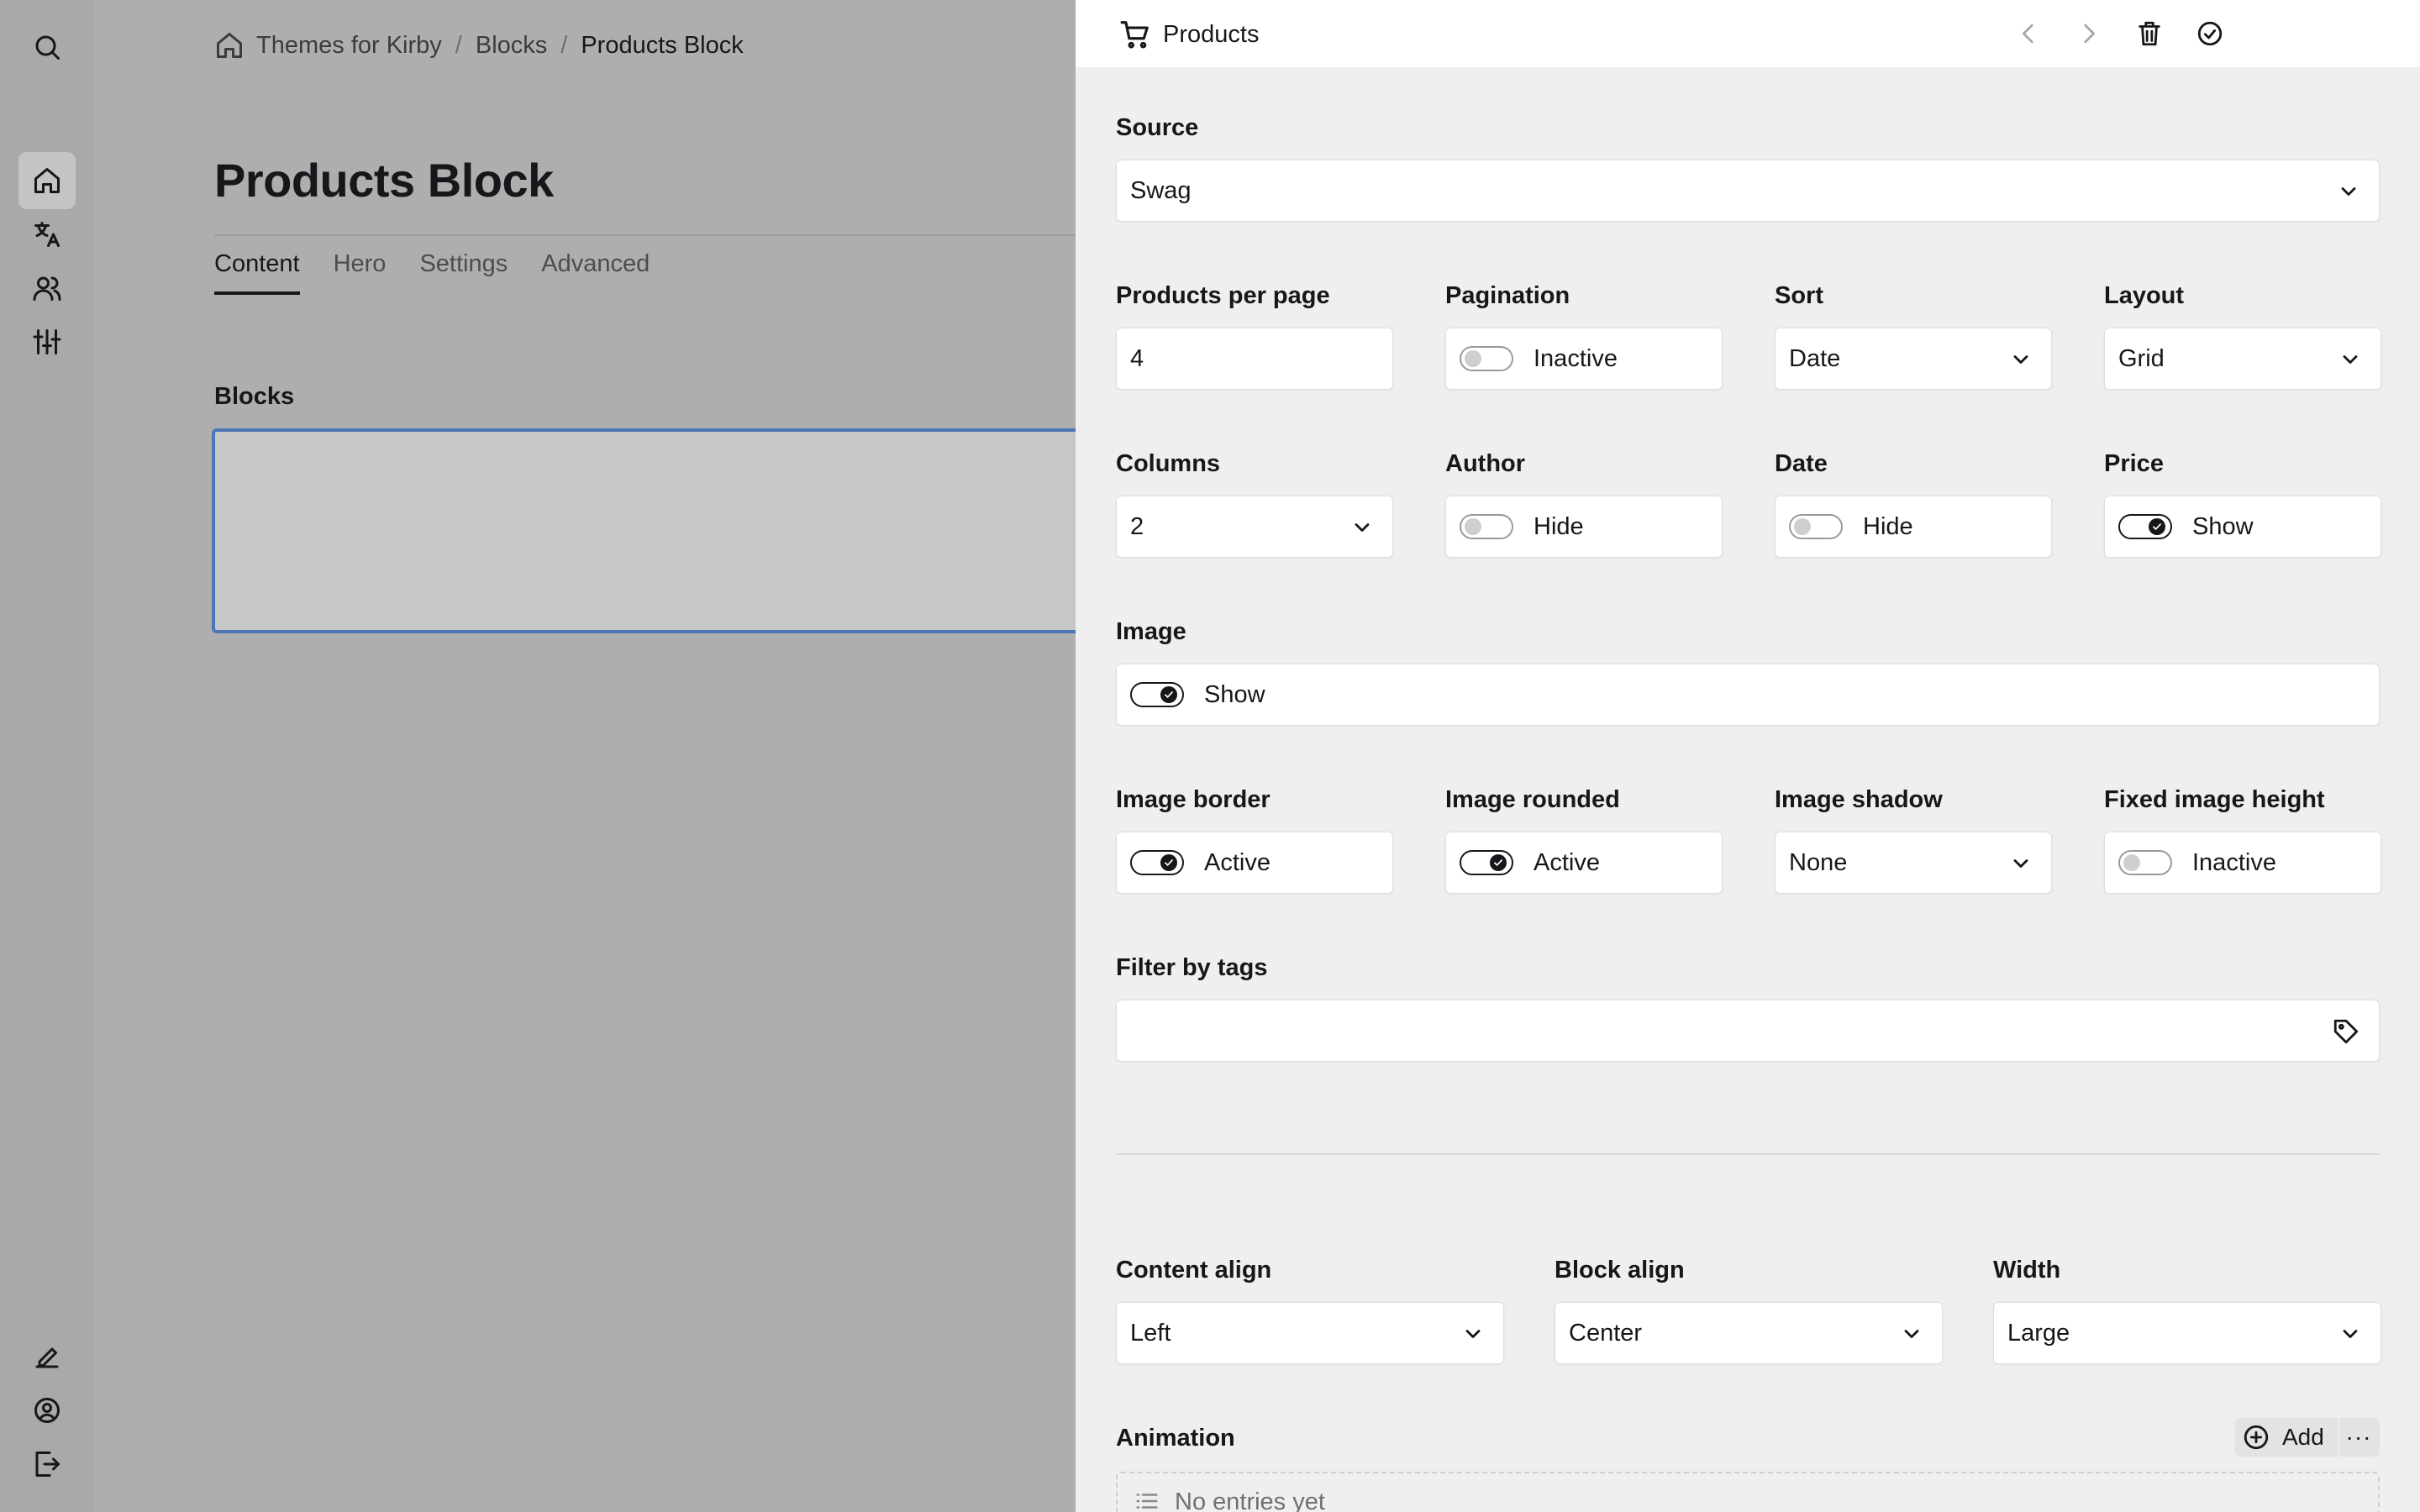 The width and height of the screenshot is (2420, 1512). I want to click on animation-add-button: Add, so click(2287, 1437).